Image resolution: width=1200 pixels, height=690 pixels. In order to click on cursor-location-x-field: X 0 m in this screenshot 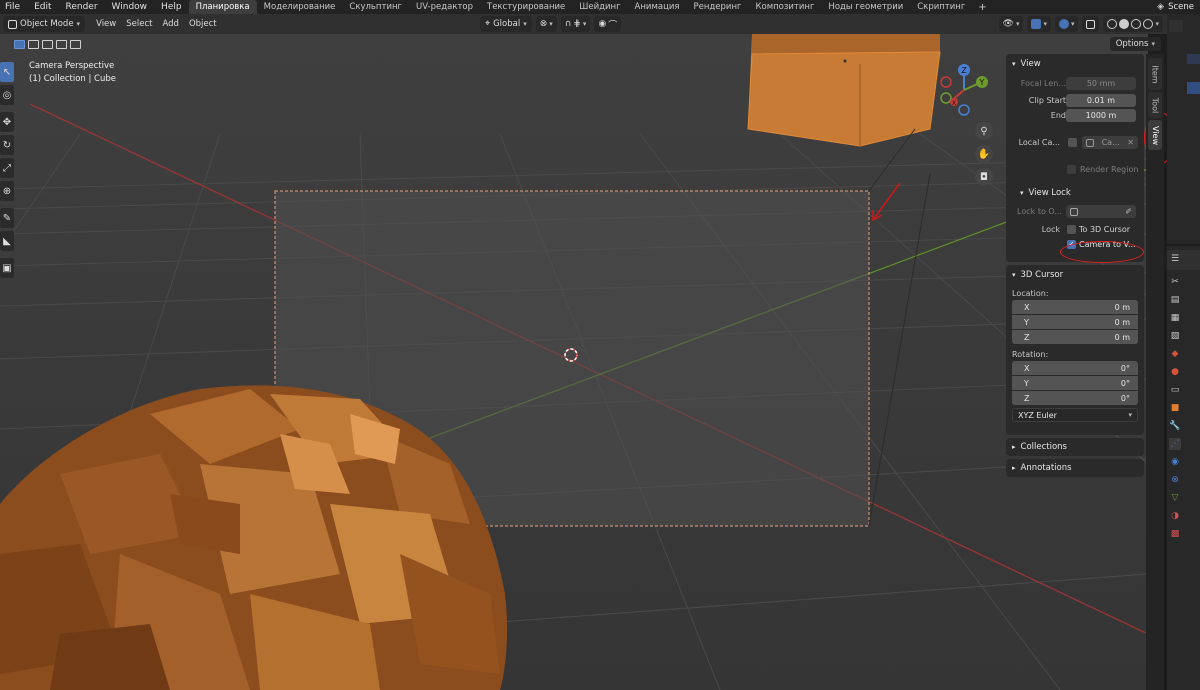, I will do `click(1075, 307)`.